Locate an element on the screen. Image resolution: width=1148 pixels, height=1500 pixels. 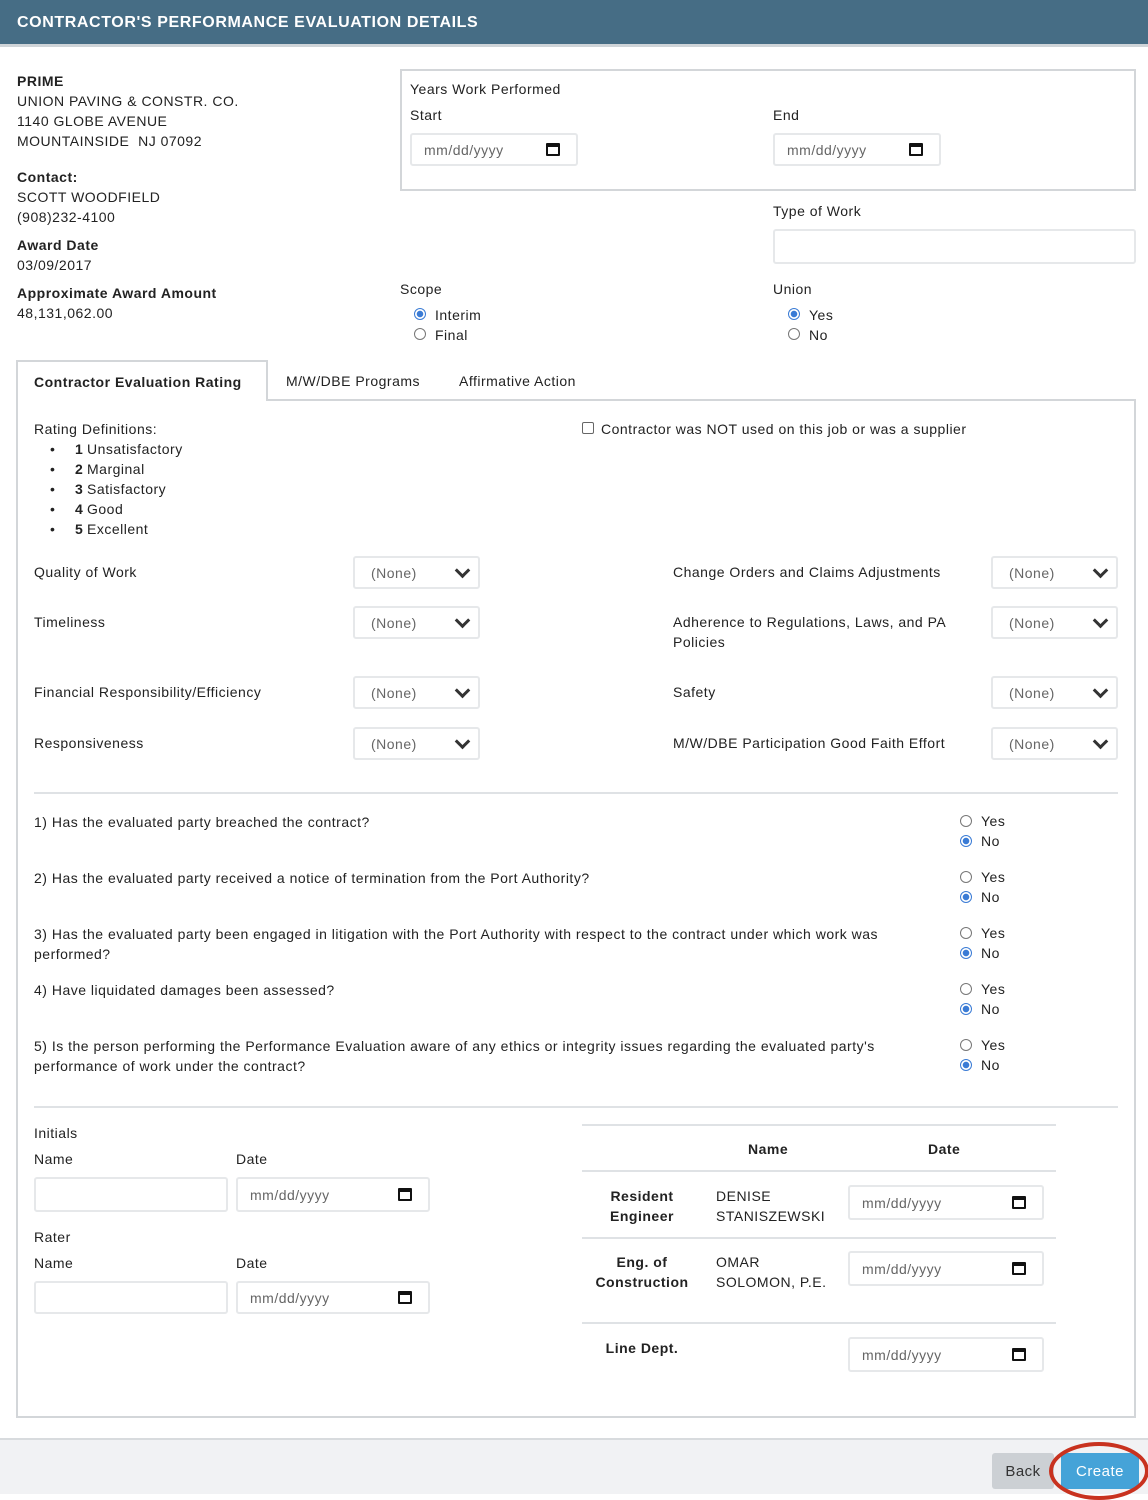
signoff-role: Eng. of Construction is located at coordinates (642, 1272).